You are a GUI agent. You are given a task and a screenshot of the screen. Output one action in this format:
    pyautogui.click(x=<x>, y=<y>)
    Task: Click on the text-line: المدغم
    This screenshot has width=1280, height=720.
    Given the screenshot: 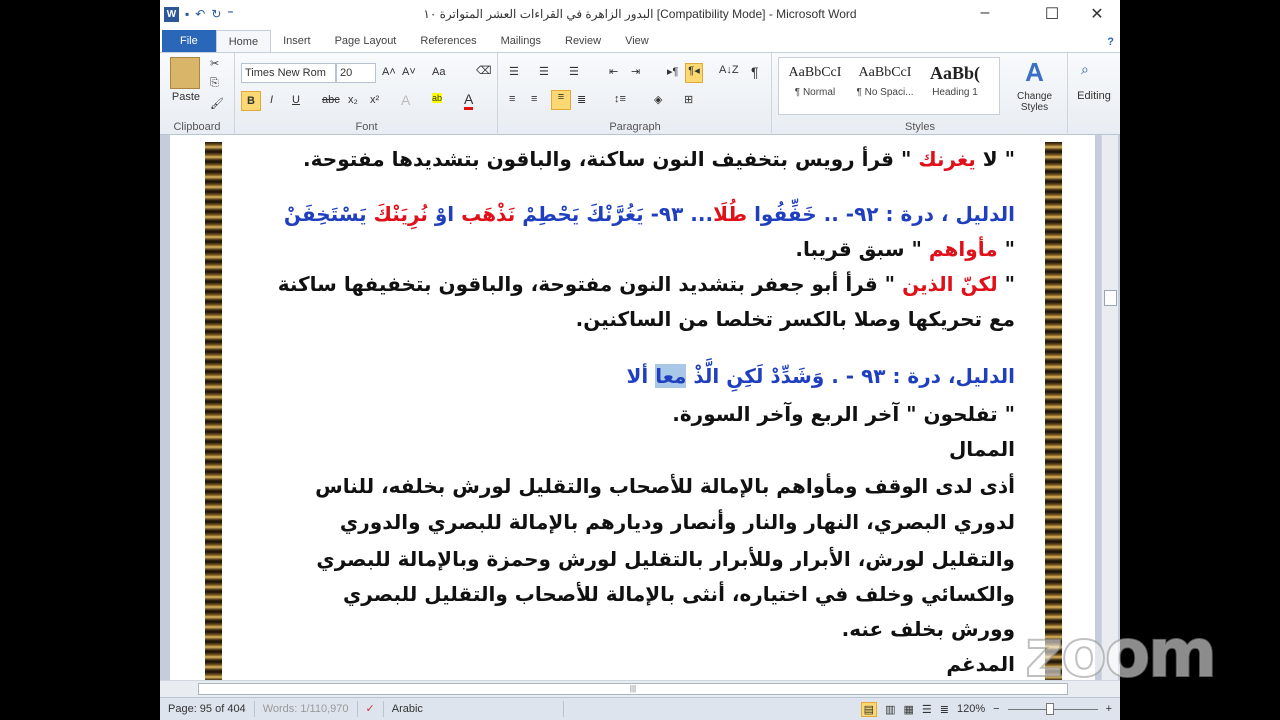 What is the action you would take?
    pyautogui.click(x=980, y=664)
    